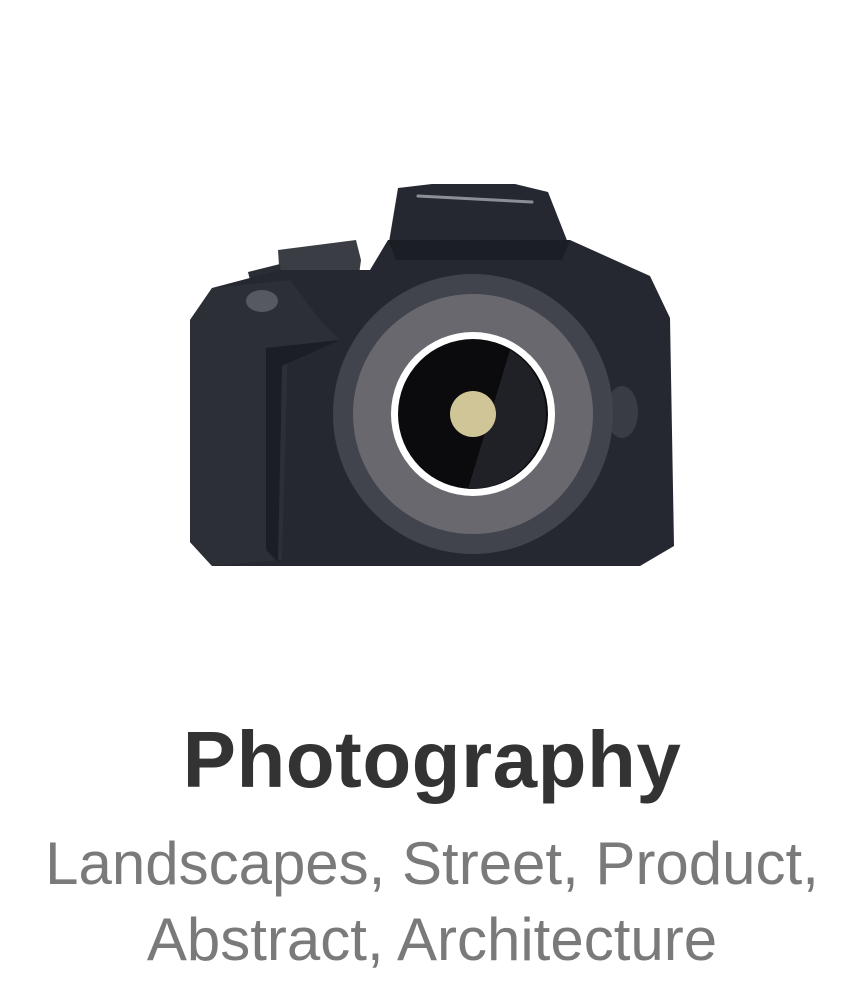 Image resolution: width=864 pixels, height=1000 pixels. Describe the element at coordinates (479, 216) in the screenshot. I see `camera-prism` at that location.